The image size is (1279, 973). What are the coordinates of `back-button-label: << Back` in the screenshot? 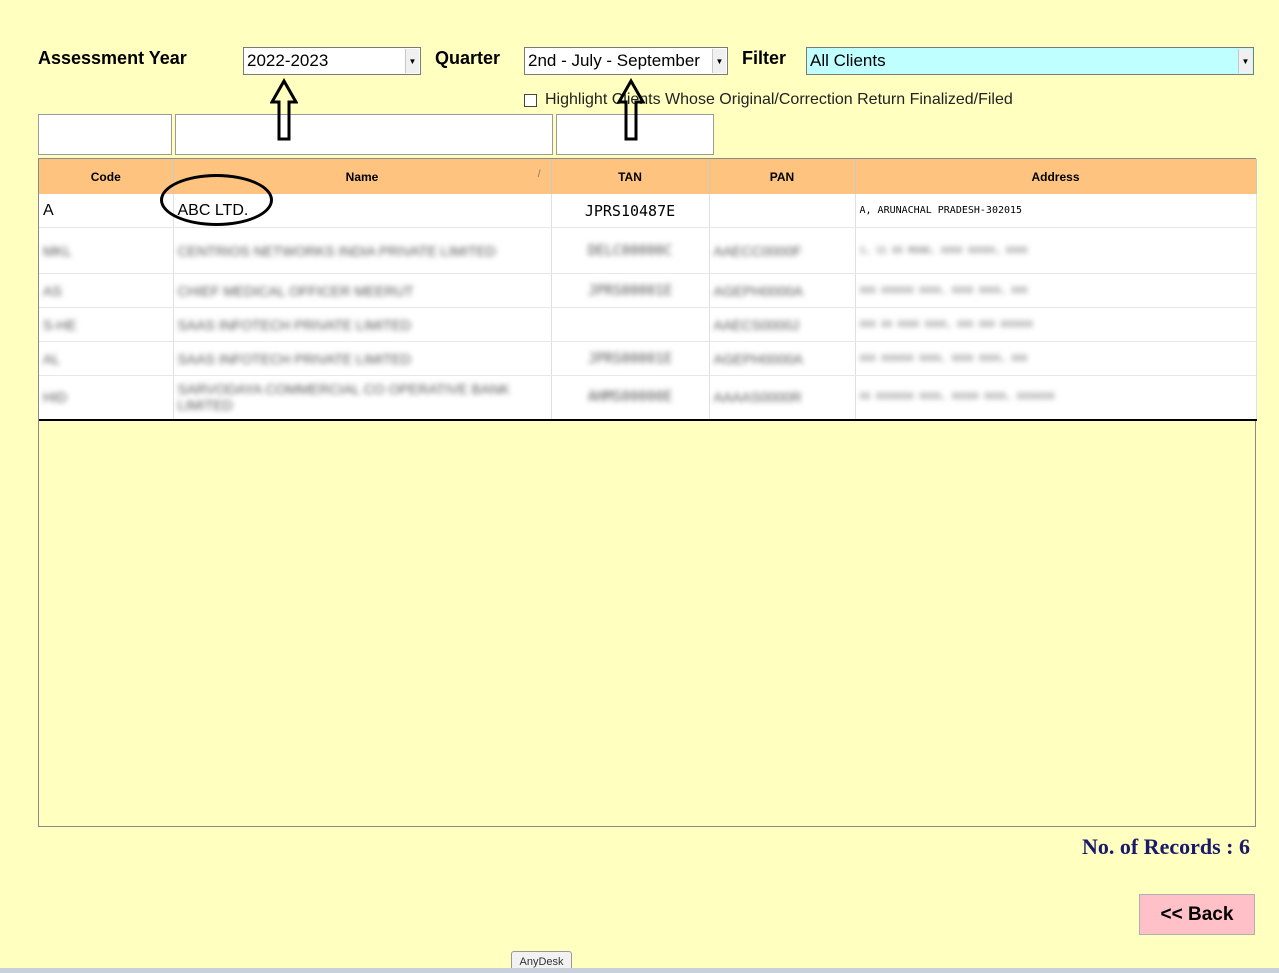 It's located at (1197, 914).